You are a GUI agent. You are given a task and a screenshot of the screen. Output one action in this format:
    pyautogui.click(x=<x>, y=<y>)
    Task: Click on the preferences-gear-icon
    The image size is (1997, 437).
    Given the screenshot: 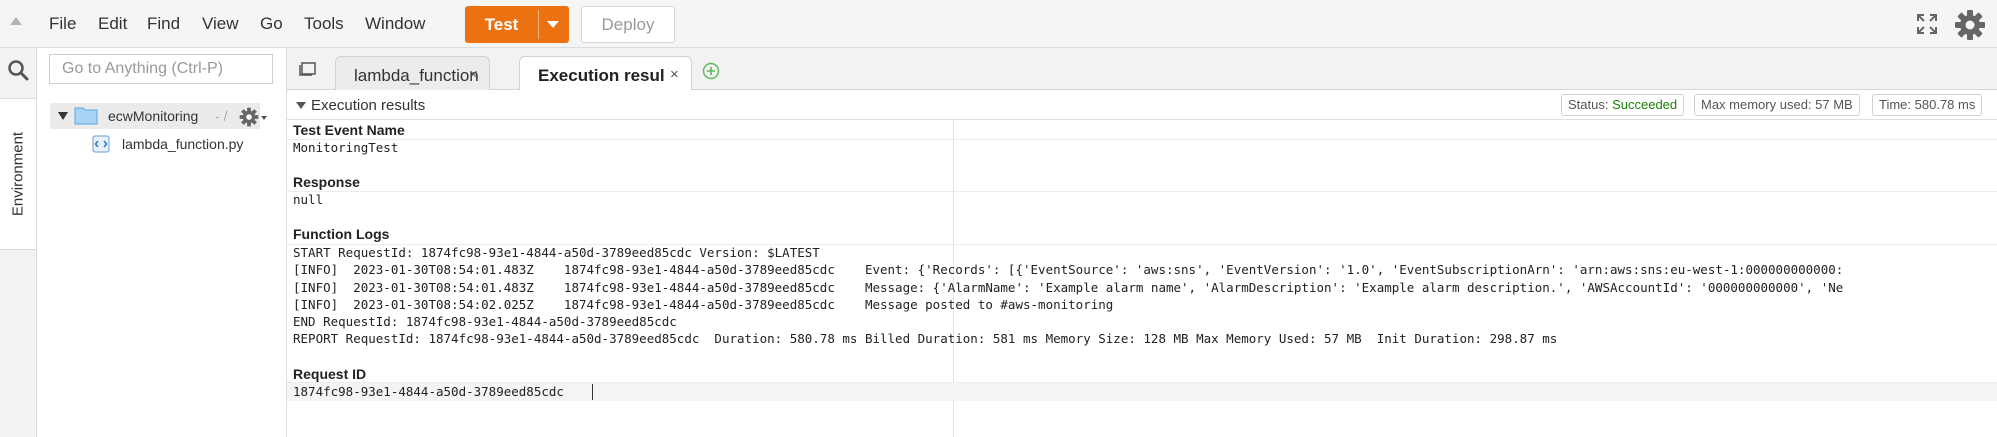 What is the action you would take?
    pyautogui.click(x=1970, y=25)
    